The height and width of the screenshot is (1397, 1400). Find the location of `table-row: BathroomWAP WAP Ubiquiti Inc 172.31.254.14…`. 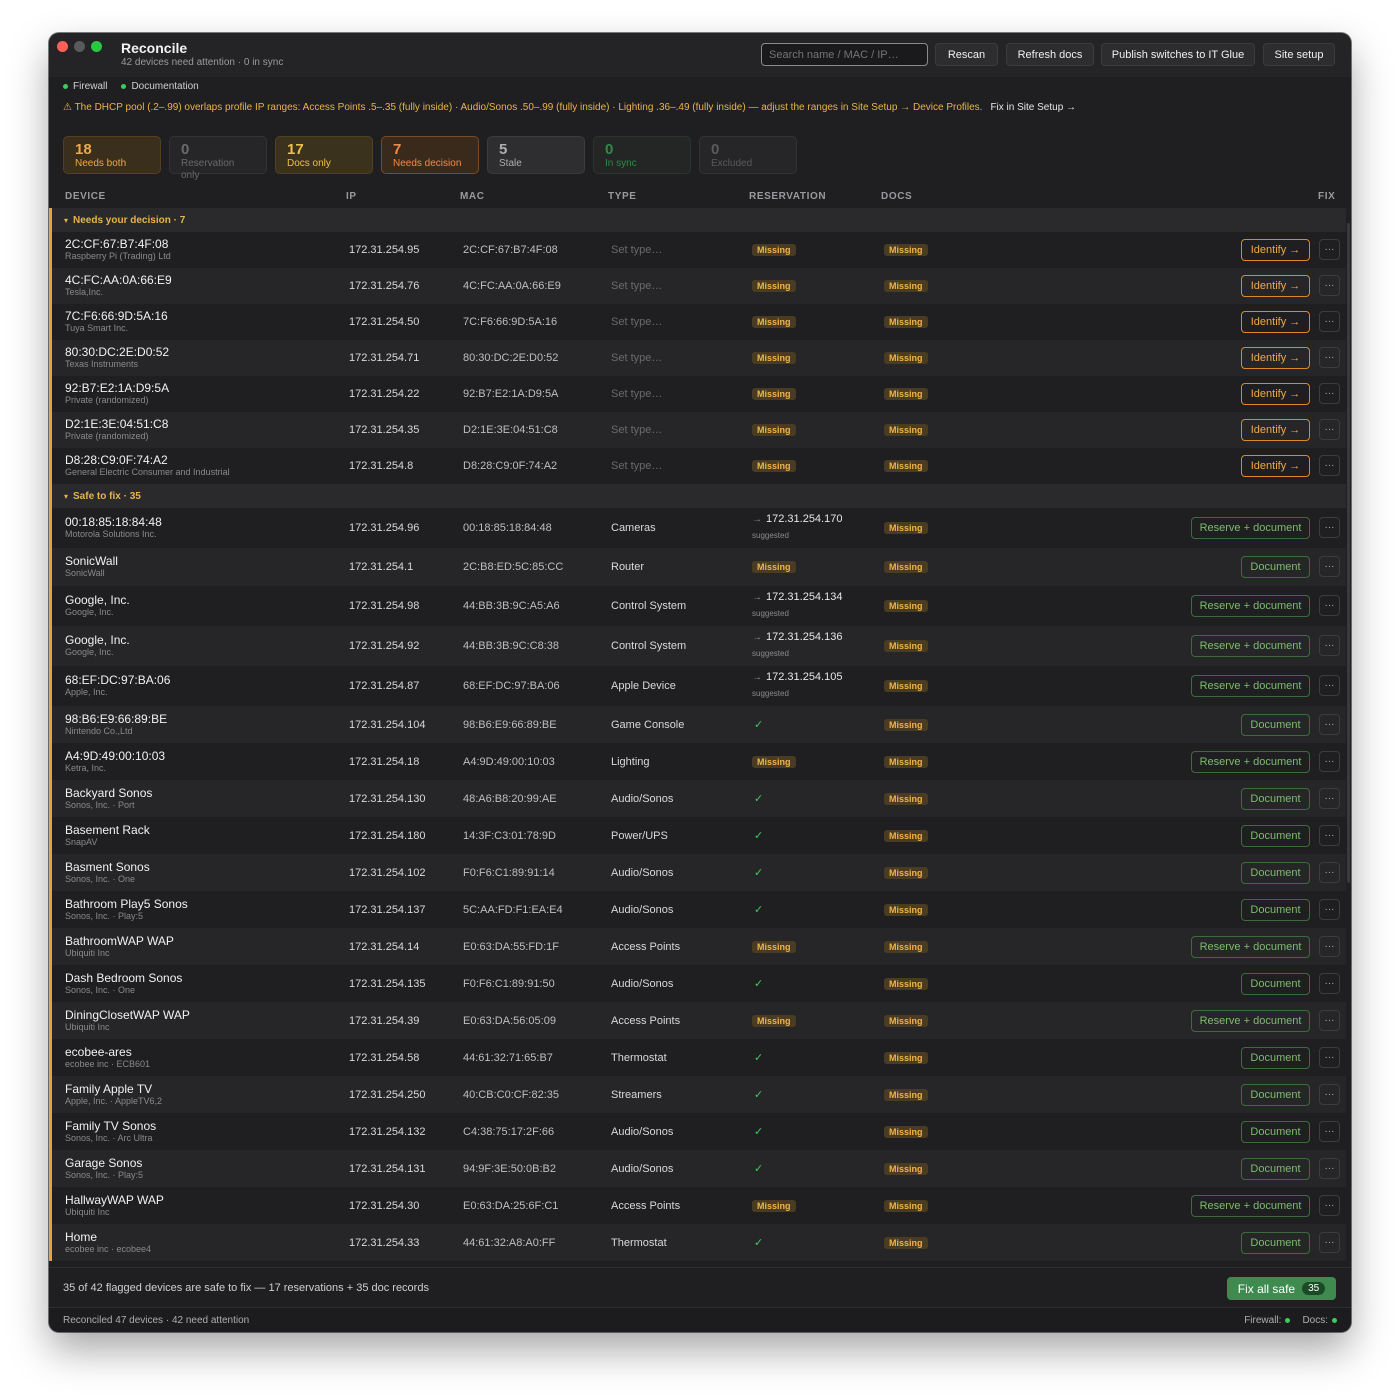

table-row: BathroomWAP WAP Ubiquiti Inc 172.31.254.14… is located at coordinates (697, 946).